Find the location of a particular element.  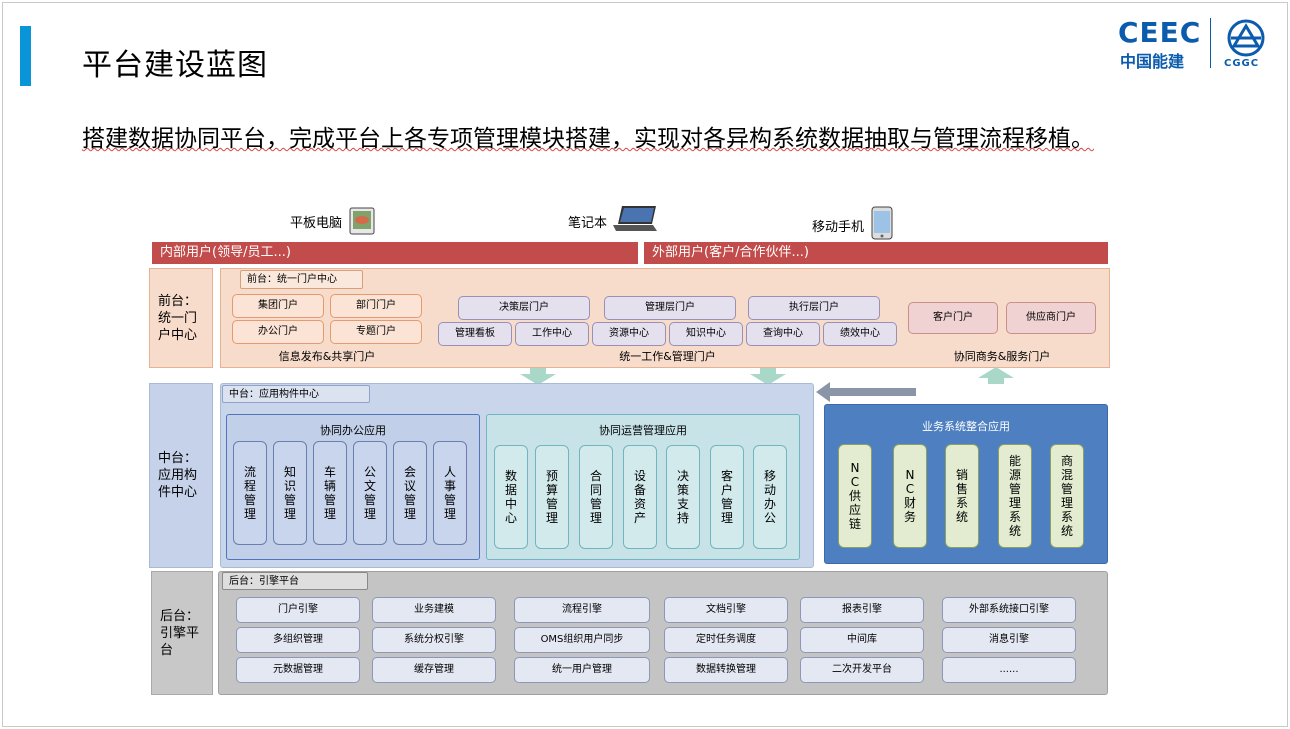

app-data-center: 数据中心 is located at coordinates (511, 497).